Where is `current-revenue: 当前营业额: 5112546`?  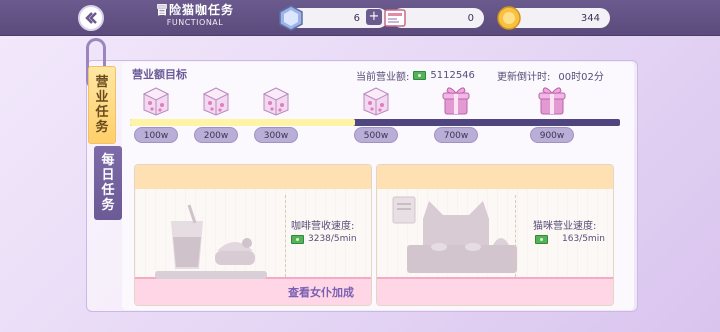
current-revenue: 当前营业额: 5112546 is located at coordinates (415, 75).